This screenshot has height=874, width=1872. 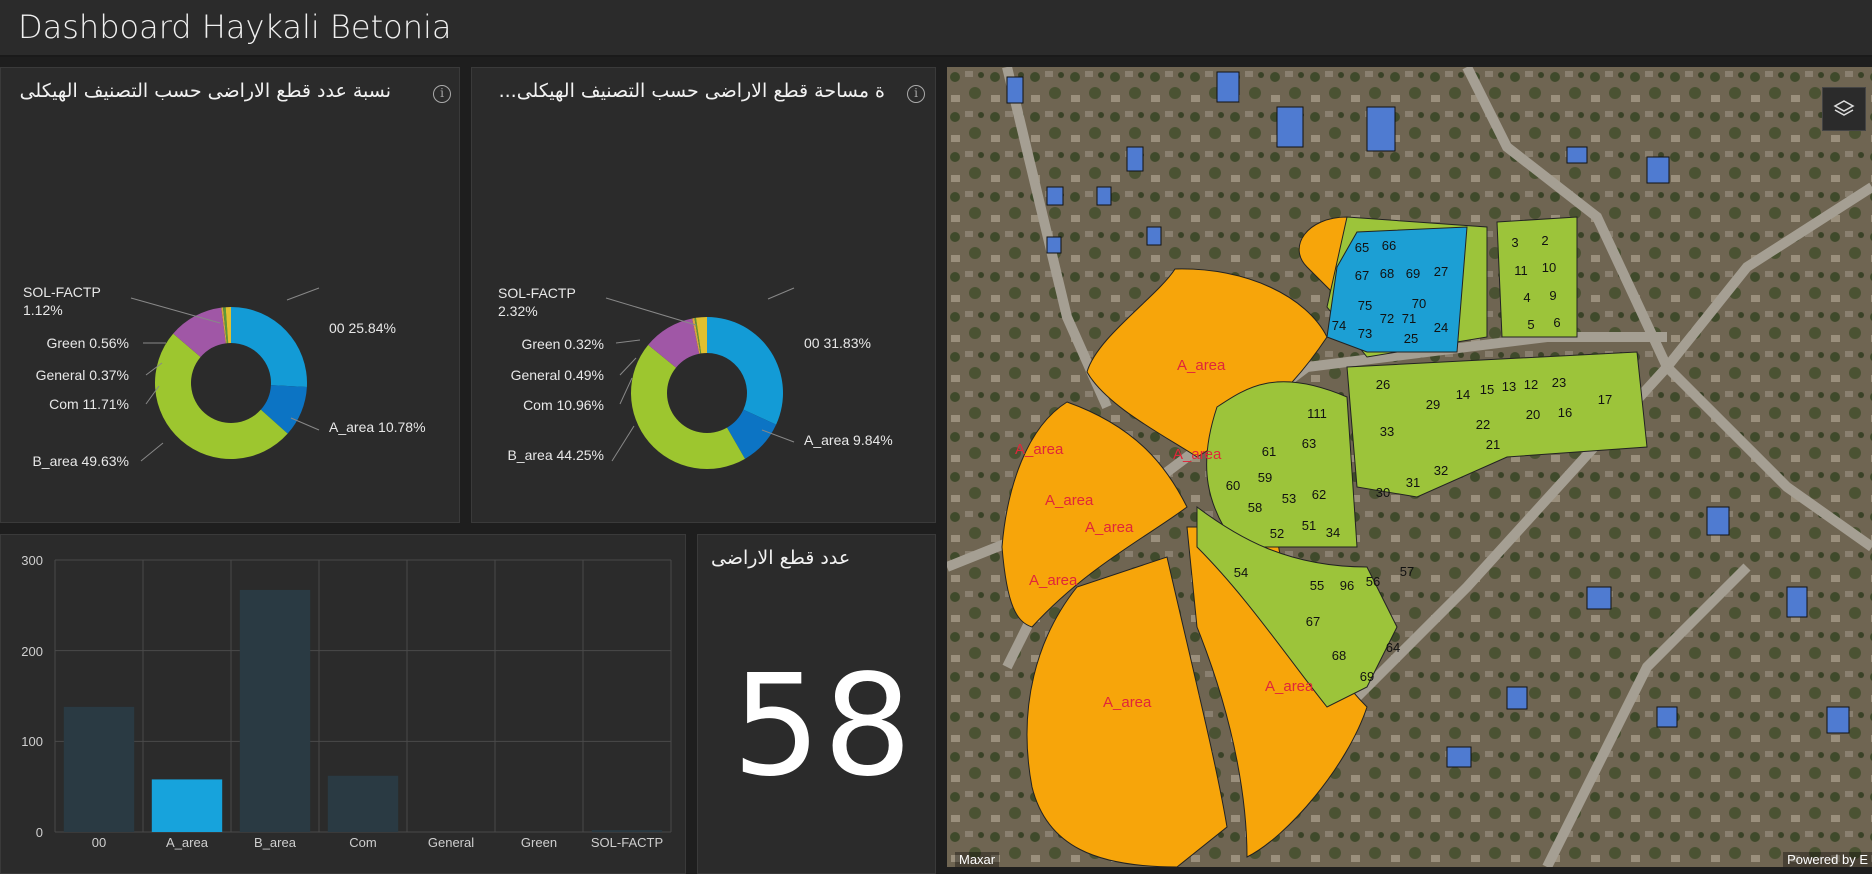 I want to click on label-com: Com 10.96%, so click(x=563, y=405).